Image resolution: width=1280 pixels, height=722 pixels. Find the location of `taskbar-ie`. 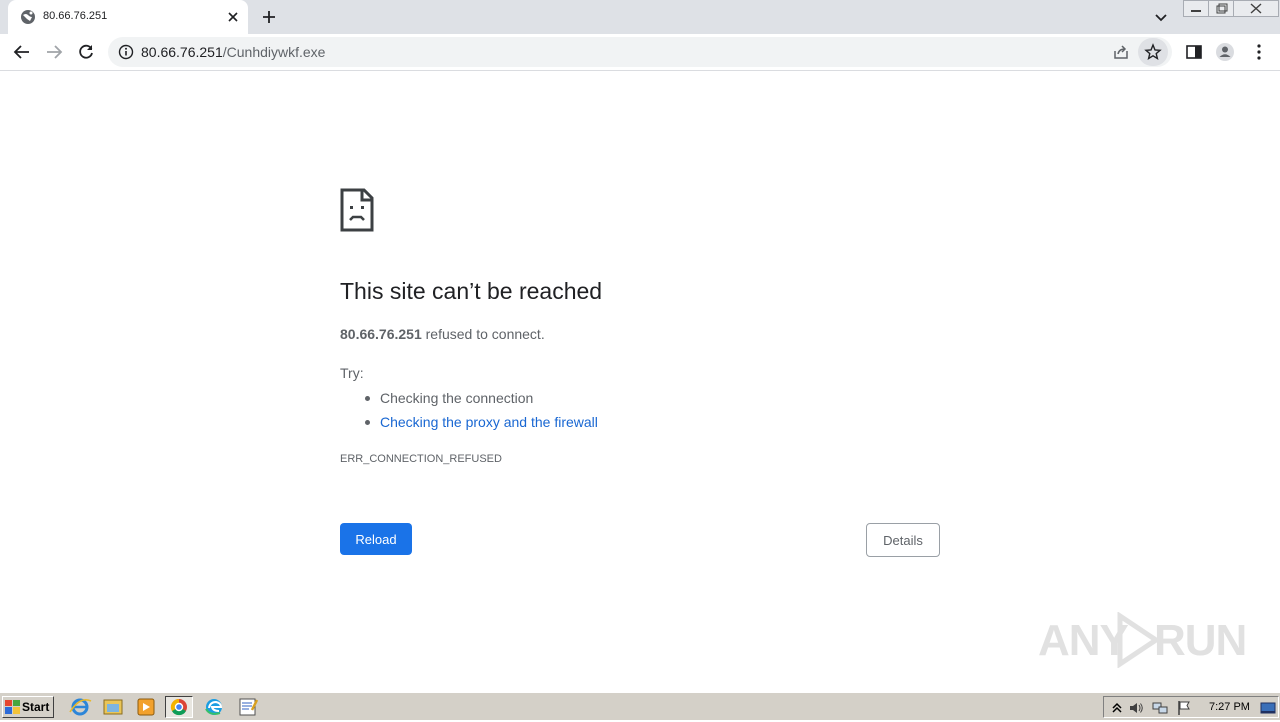

taskbar-ie is located at coordinates (80, 707).